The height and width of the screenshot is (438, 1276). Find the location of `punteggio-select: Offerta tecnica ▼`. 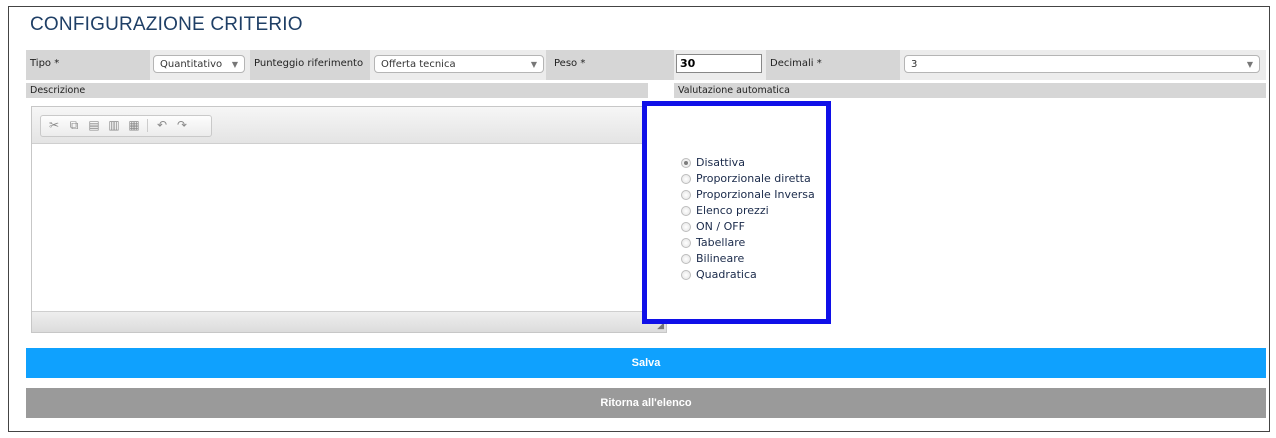

punteggio-select: Offerta tecnica ▼ is located at coordinates (459, 64).